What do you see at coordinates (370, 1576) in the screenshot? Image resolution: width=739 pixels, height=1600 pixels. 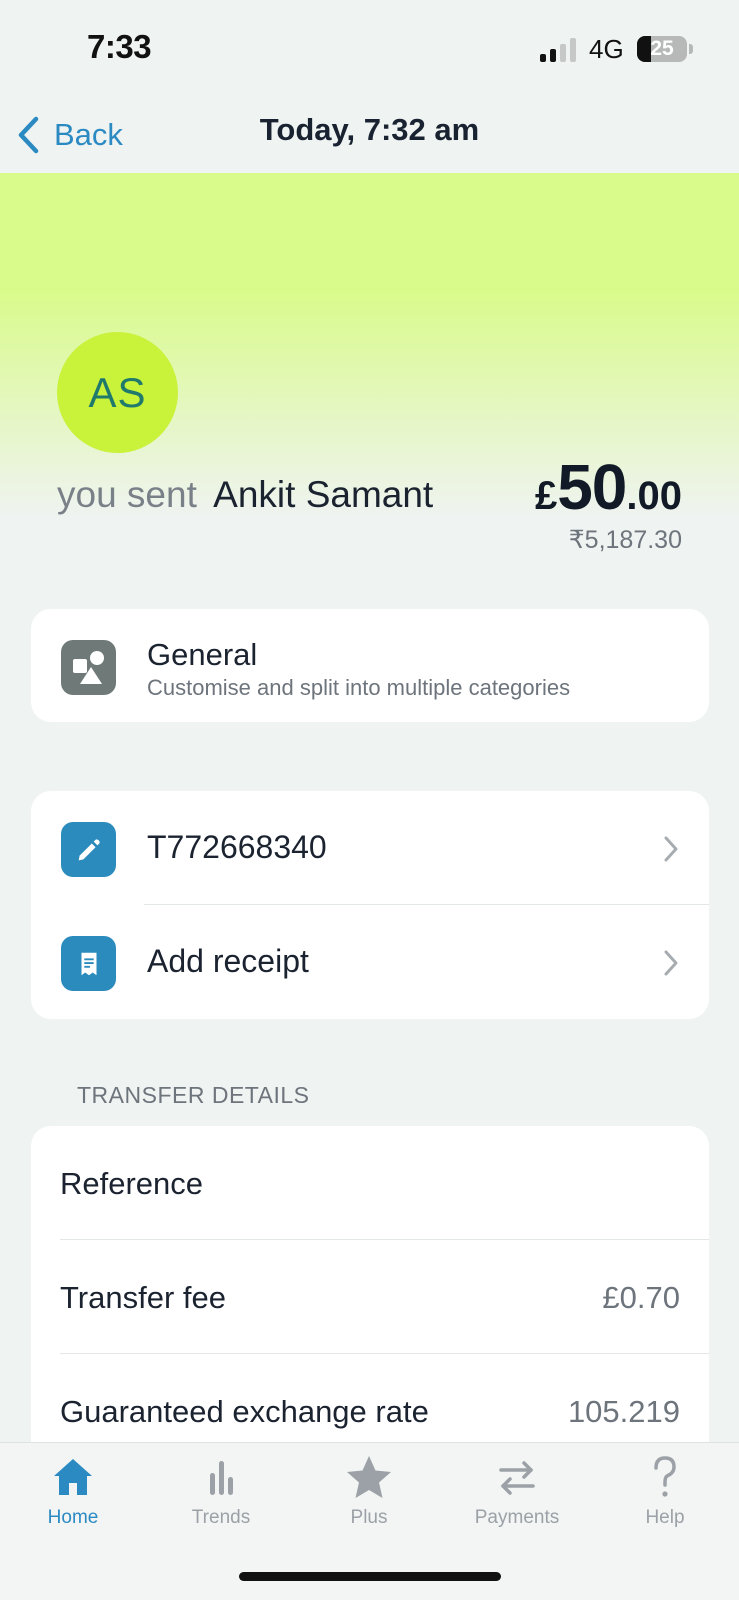 I see `home-indicator` at bounding box center [370, 1576].